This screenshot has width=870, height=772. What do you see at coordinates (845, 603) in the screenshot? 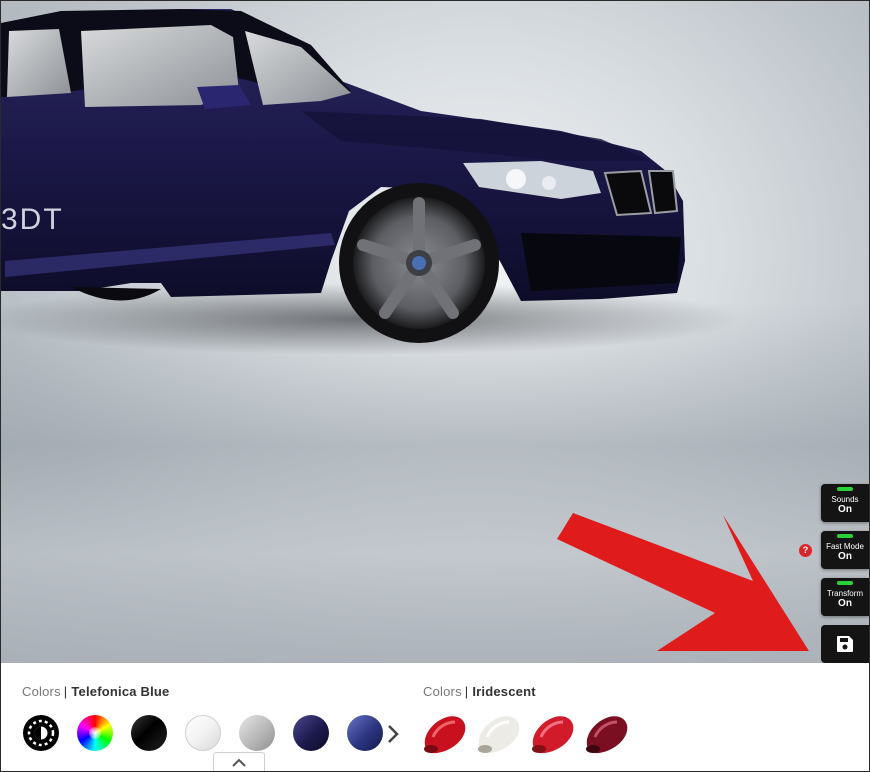
I see `transform-toggle-state: On` at bounding box center [845, 603].